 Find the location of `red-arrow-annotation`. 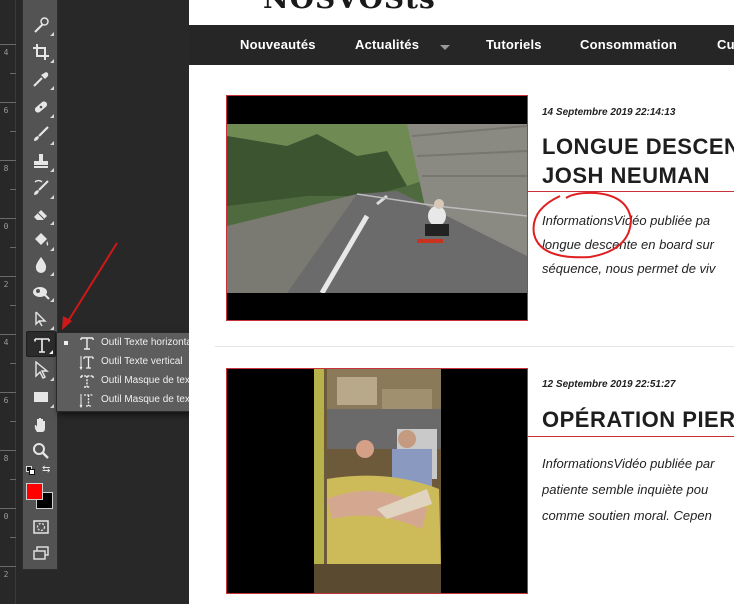

red-arrow-annotation is located at coordinates (92, 283).